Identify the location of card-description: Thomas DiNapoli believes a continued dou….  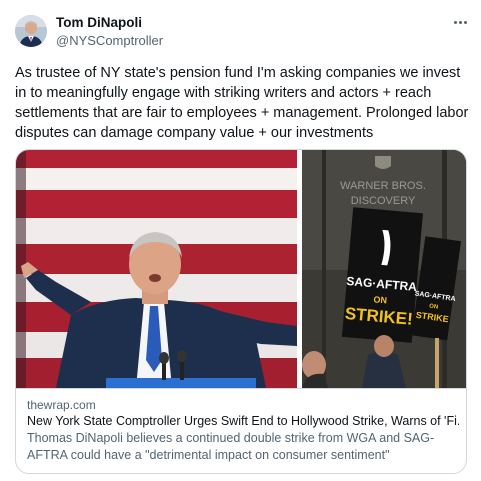
(231, 446).